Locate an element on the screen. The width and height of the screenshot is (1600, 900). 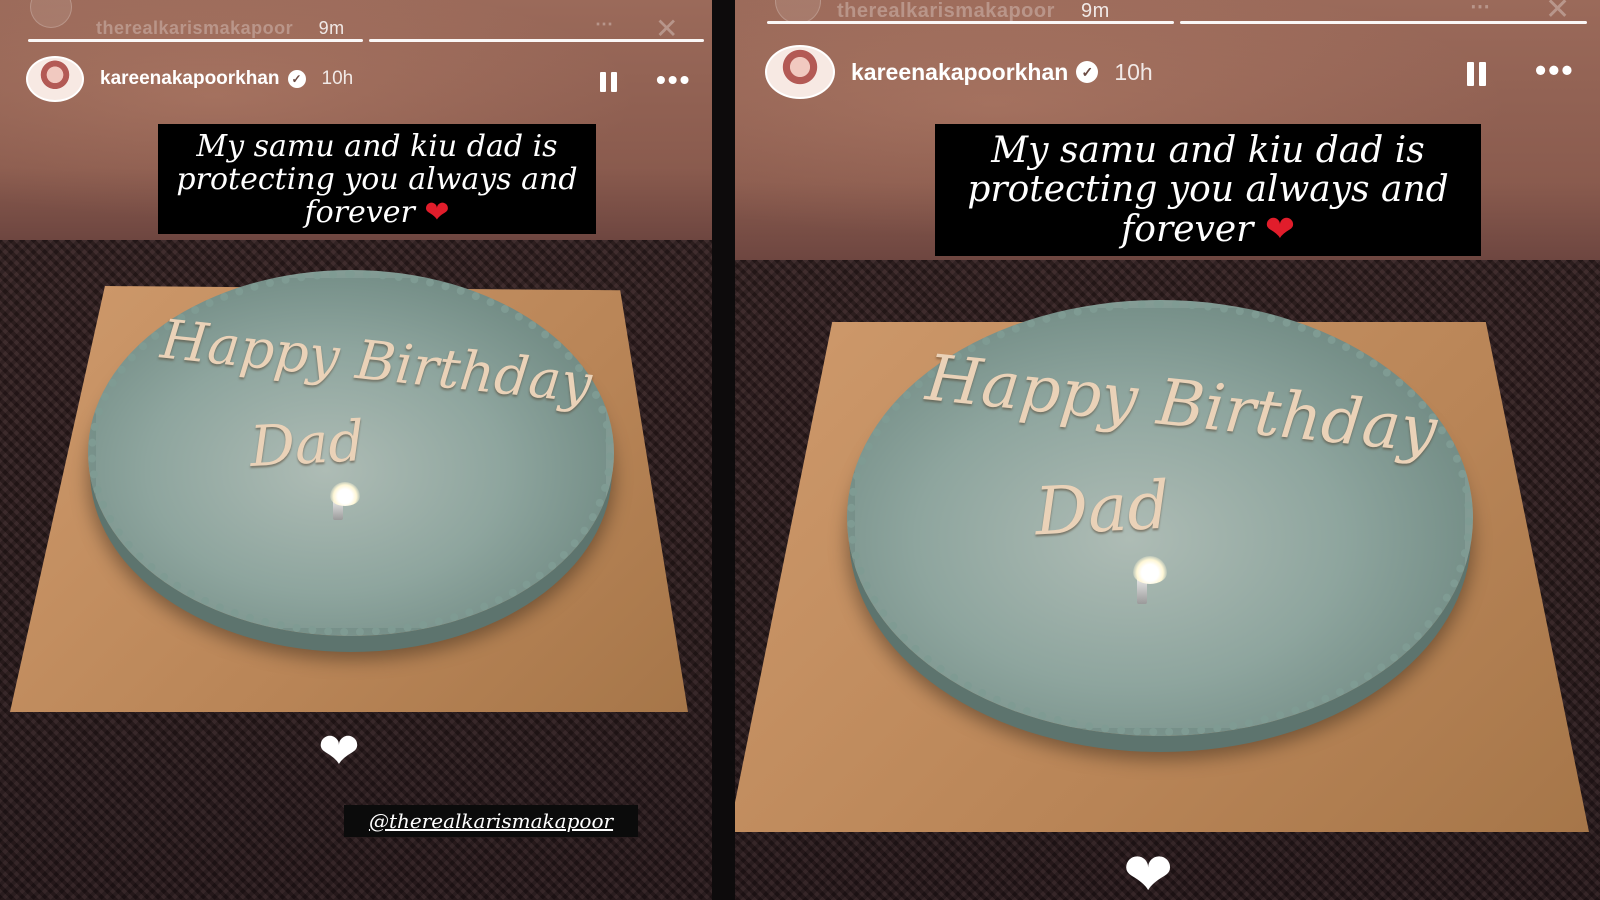
mention-sticker: @therealkarismakapoor is located at coordinates (491, 821).